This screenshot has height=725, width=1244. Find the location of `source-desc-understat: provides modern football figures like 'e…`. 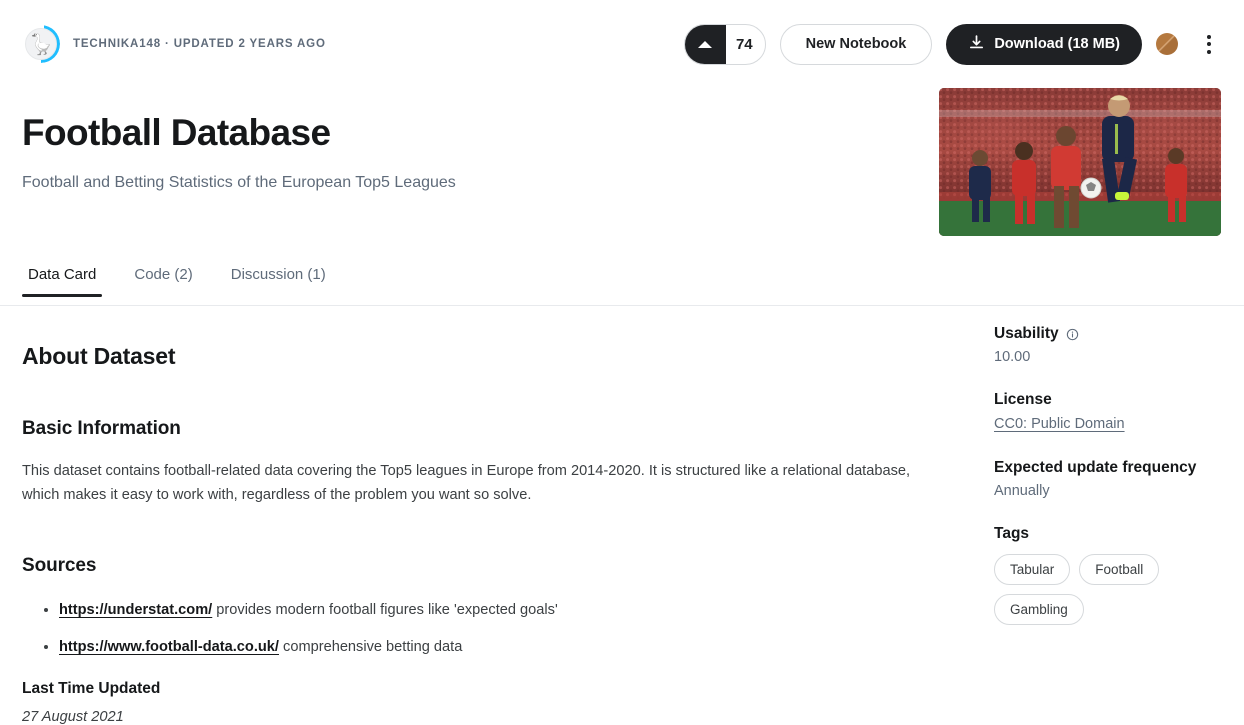

source-desc-understat: provides modern football figures like 'e… is located at coordinates (385, 610).